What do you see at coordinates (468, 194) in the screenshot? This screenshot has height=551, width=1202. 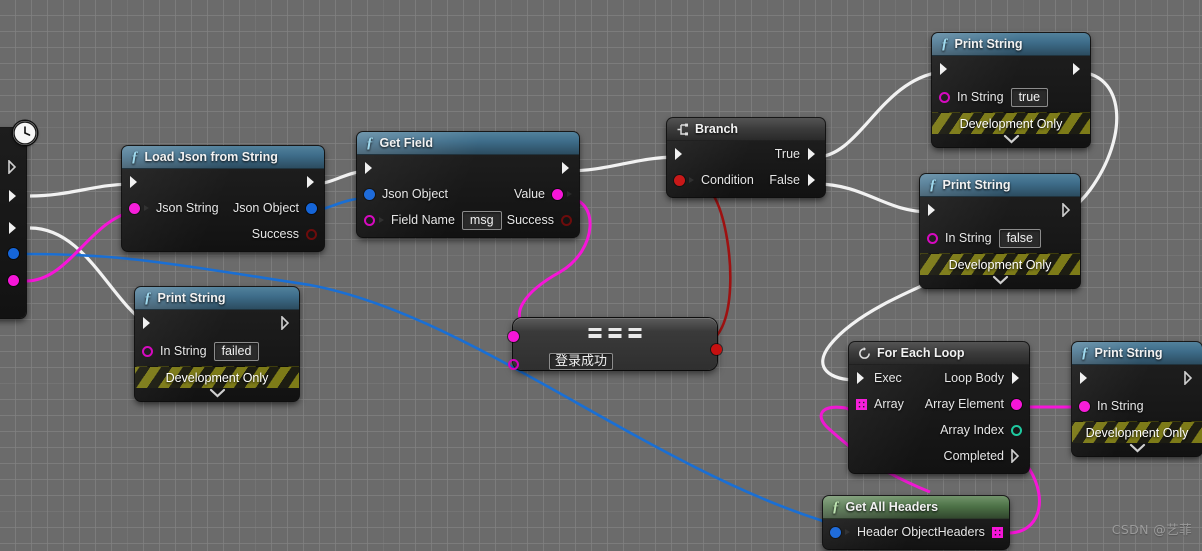 I see `json-object-row: Json Object Value` at bounding box center [468, 194].